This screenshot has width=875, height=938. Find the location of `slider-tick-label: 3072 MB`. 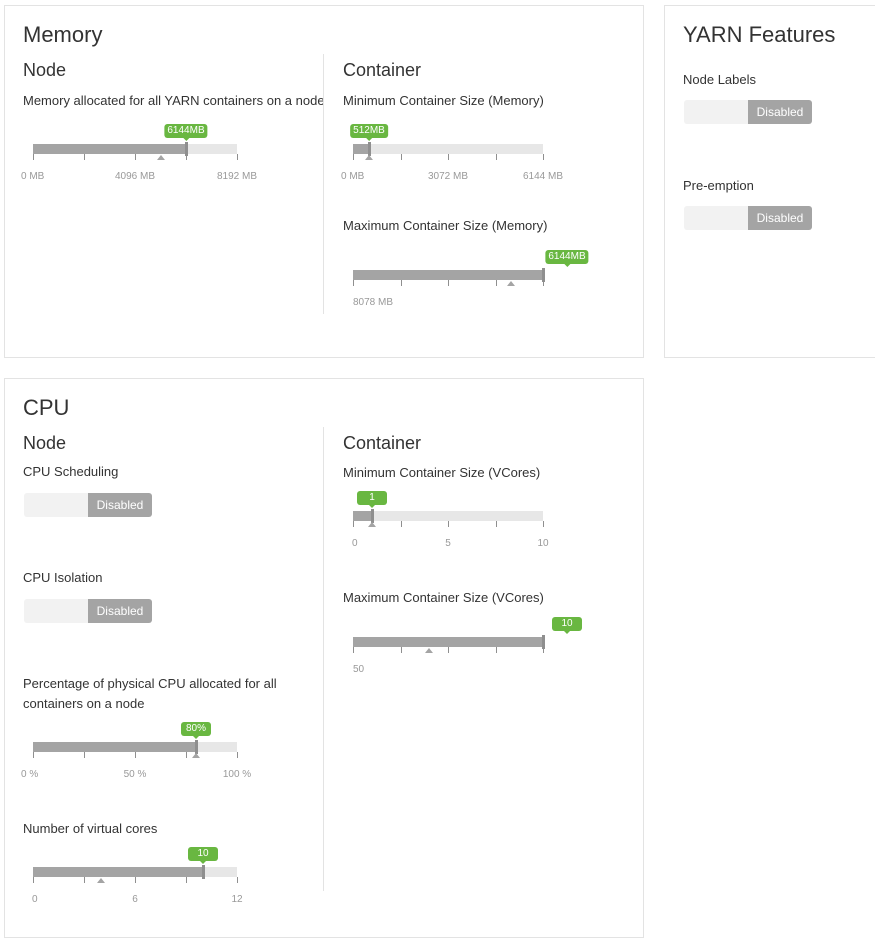

slider-tick-label: 3072 MB is located at coordinates (448, 176).